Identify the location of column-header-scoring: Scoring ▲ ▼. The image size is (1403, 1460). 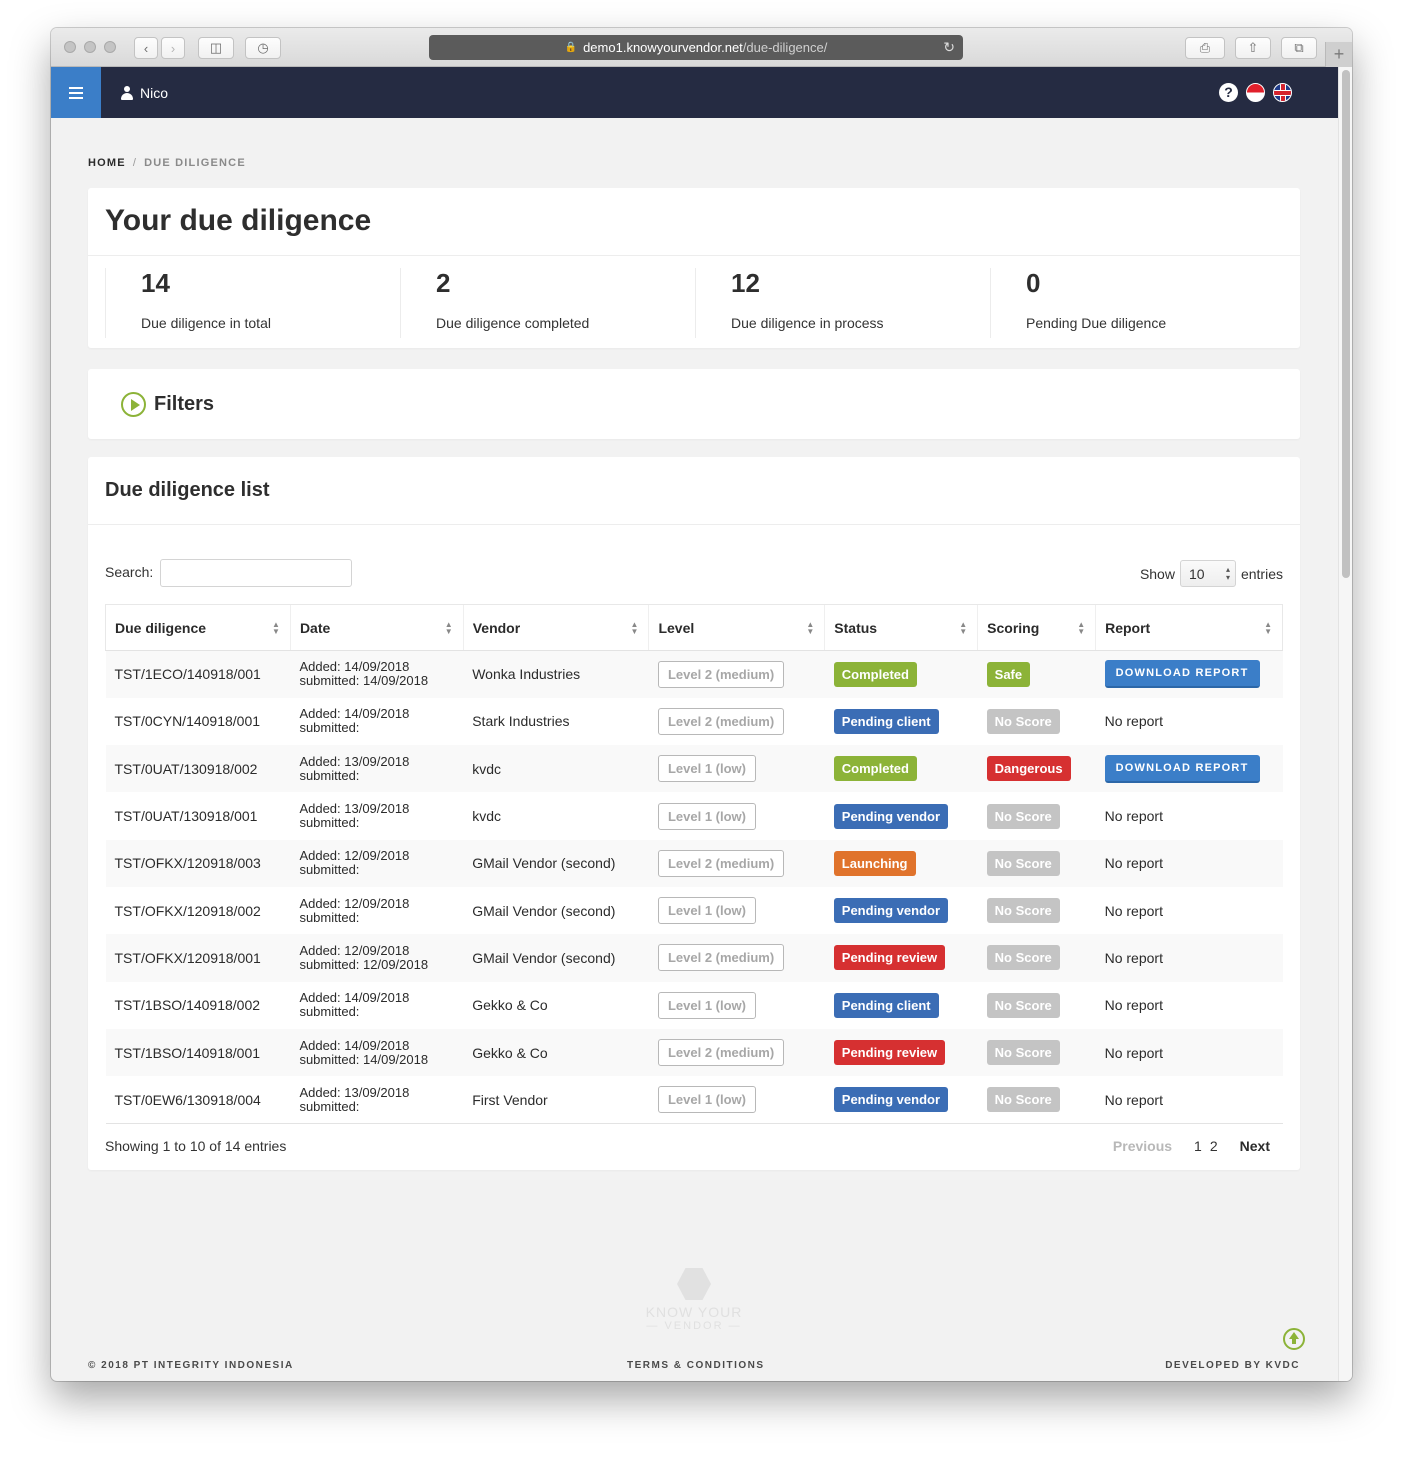
(1036, 627).